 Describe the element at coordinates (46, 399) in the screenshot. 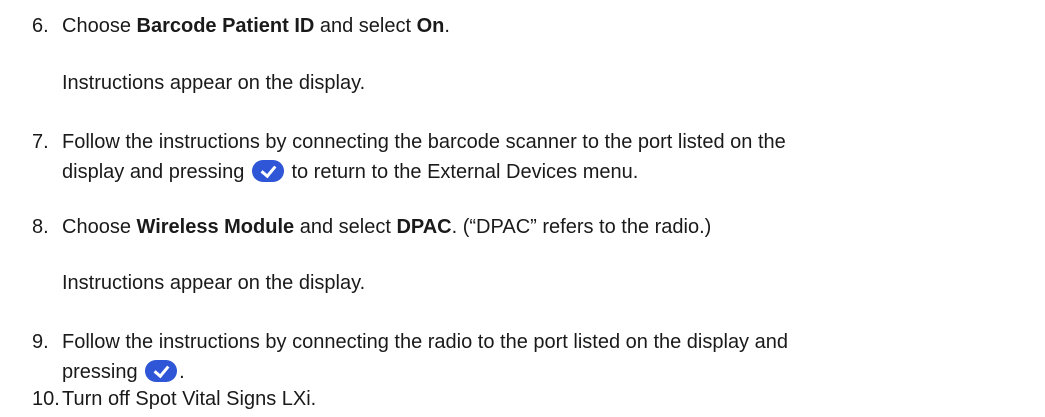

I see `step-number: 10.` at that location.